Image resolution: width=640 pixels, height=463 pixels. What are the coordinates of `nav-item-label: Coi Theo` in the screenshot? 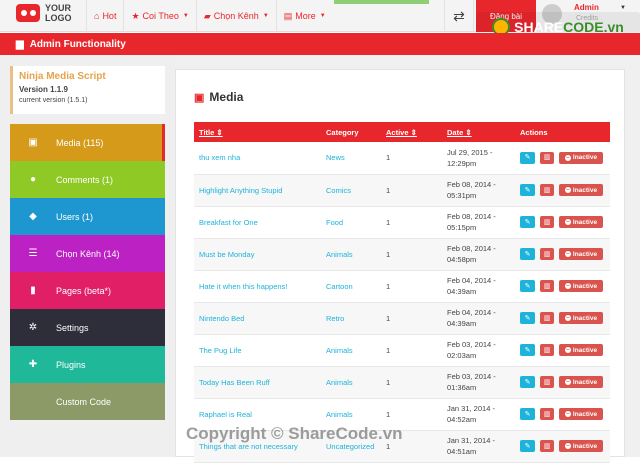 It's located at (160, 16).